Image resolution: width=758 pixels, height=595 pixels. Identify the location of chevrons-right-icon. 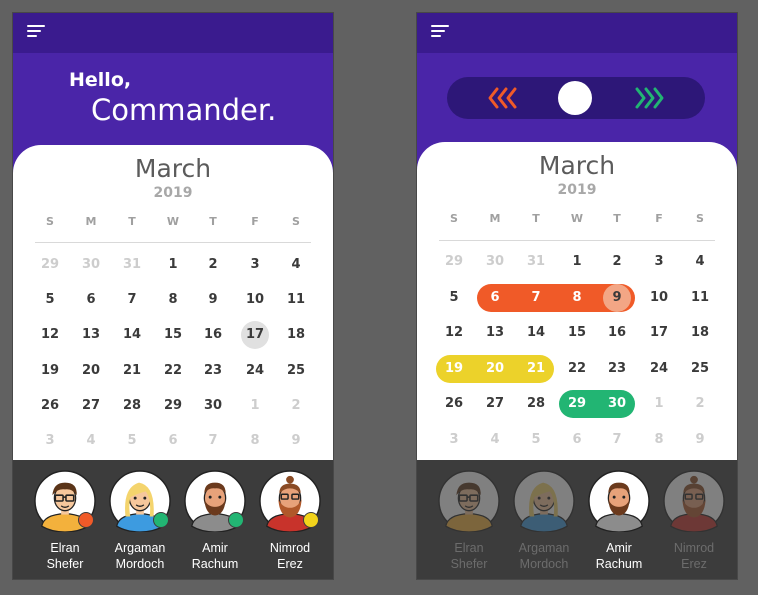
(649, 98).